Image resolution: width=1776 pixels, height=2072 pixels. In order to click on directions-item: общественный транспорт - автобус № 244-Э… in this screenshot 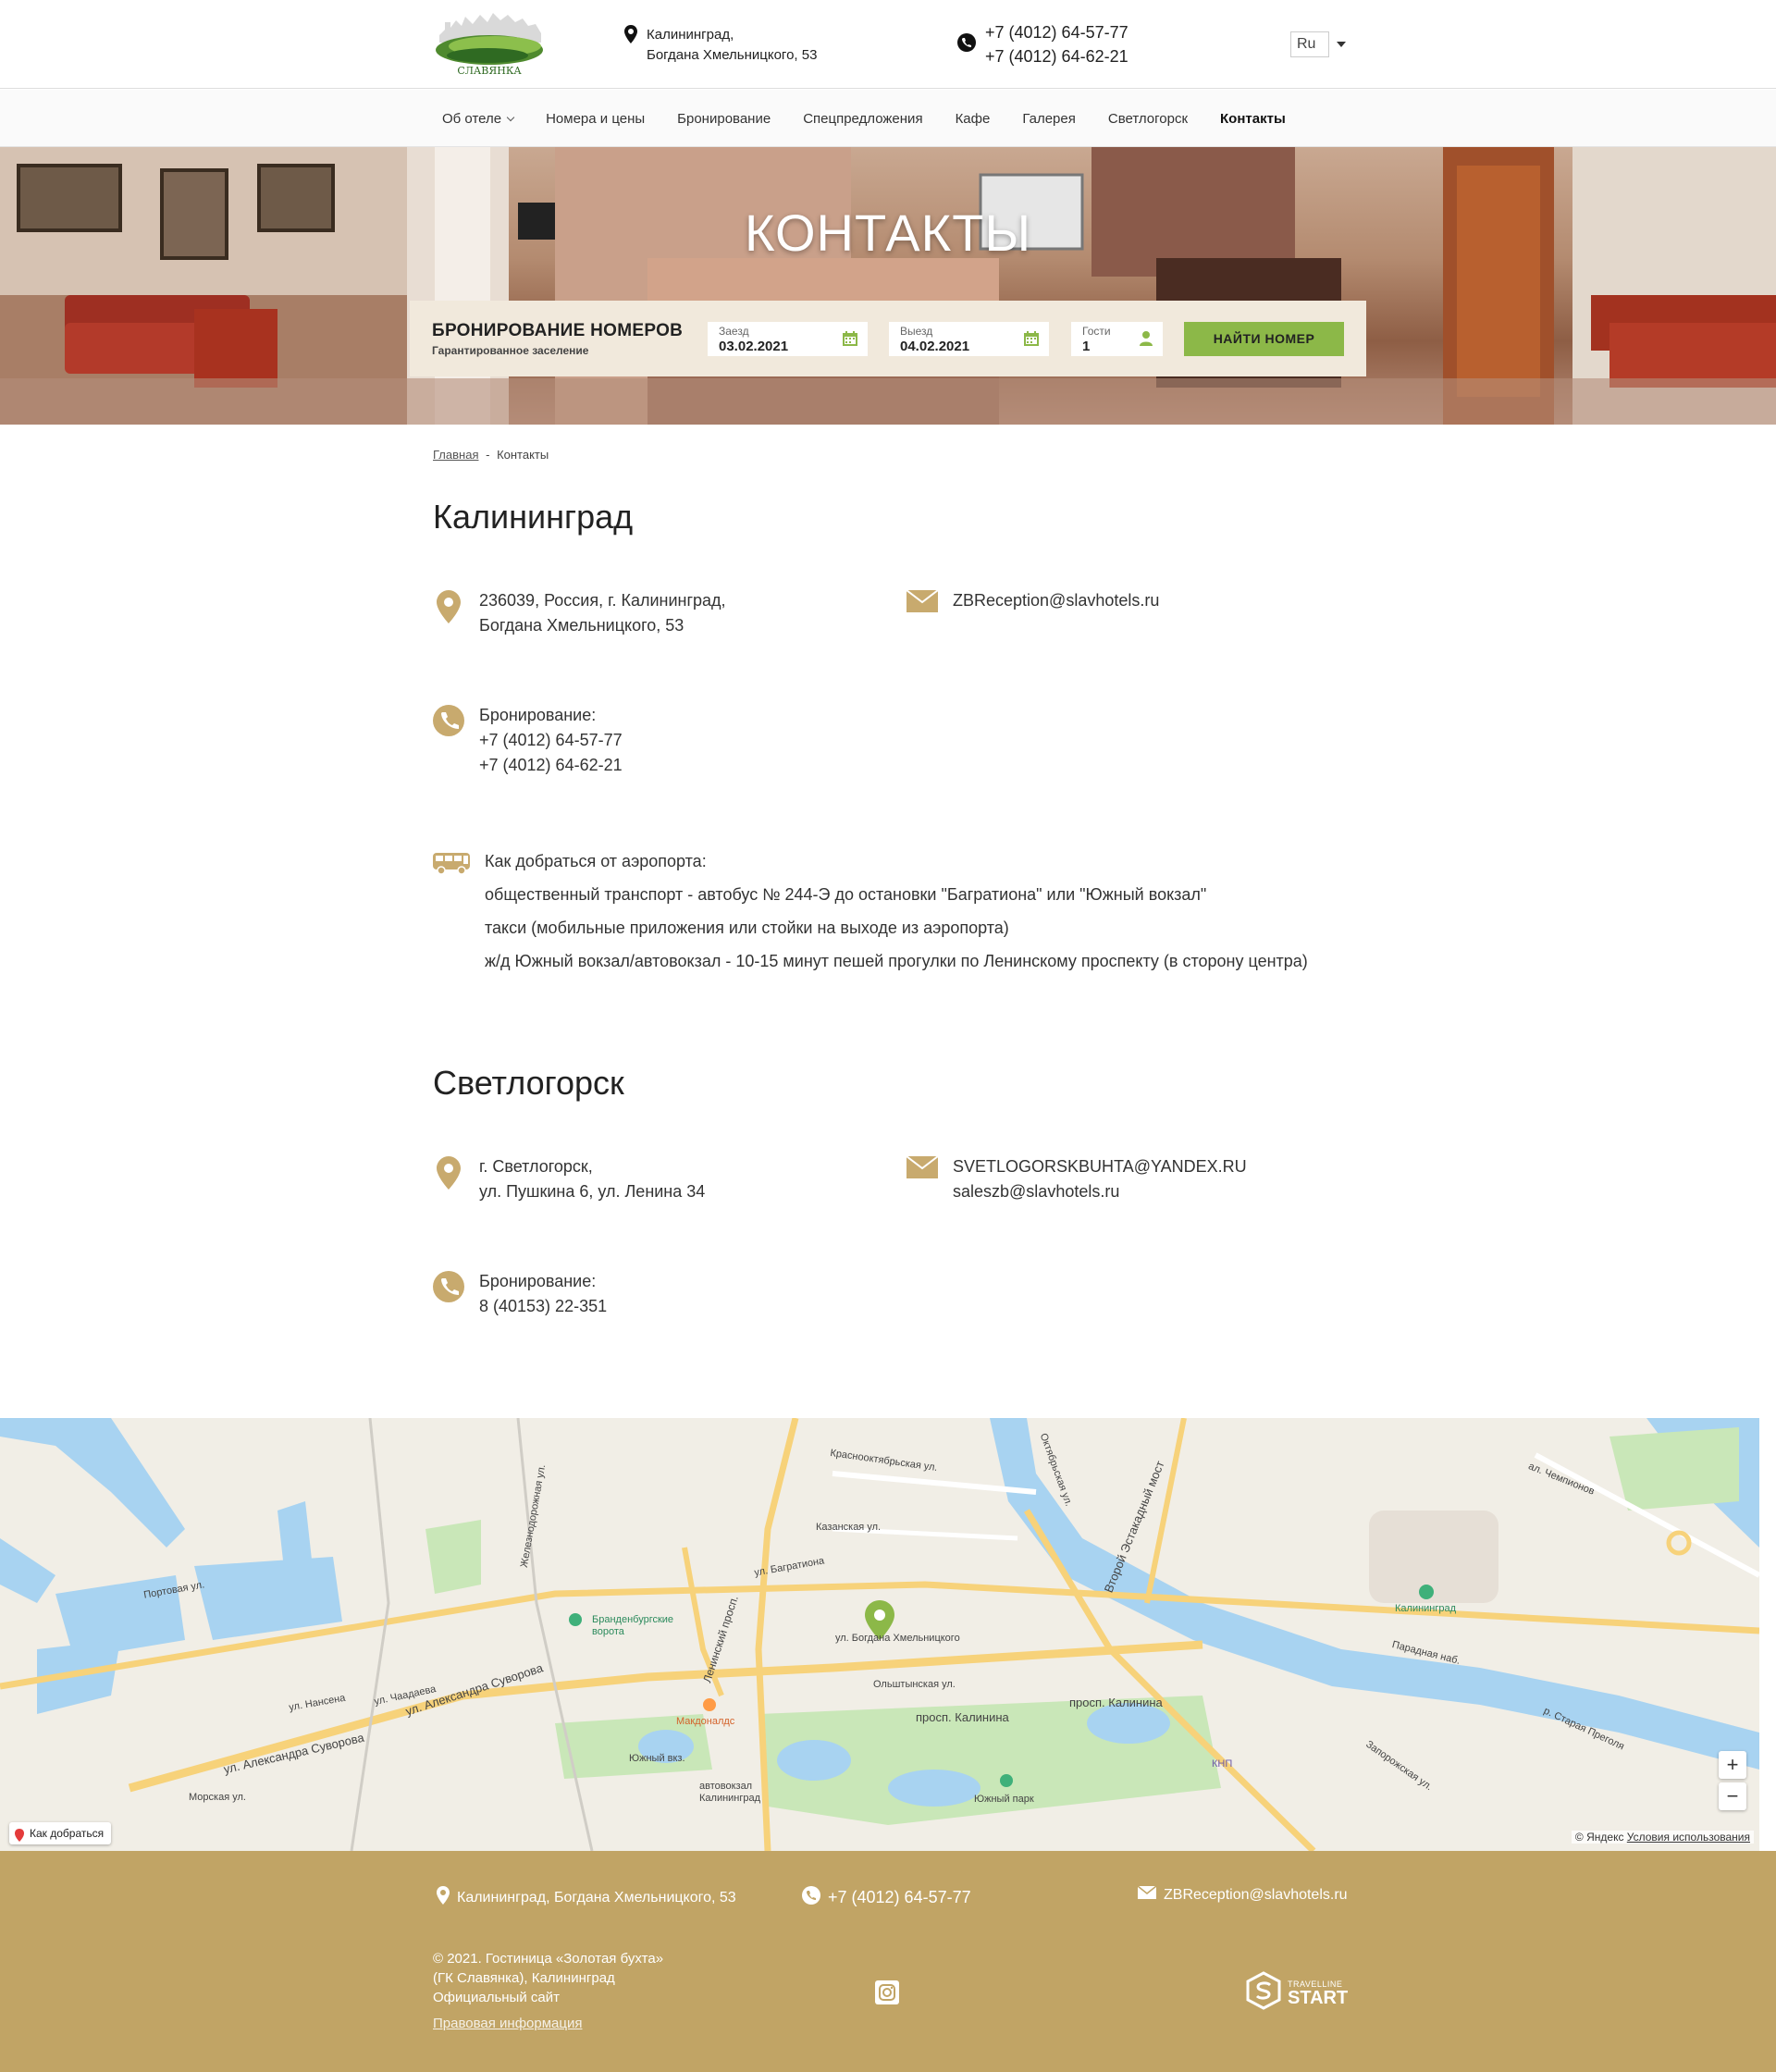, I will do `click(846, 895)`.